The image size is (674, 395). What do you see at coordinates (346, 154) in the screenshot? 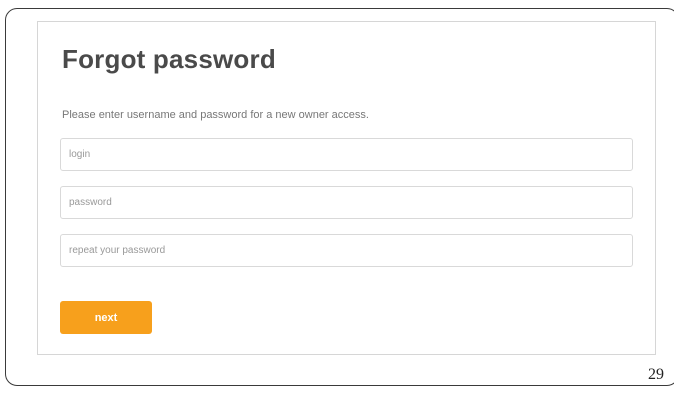
I see `login-input` at bounding box center [346, 154].